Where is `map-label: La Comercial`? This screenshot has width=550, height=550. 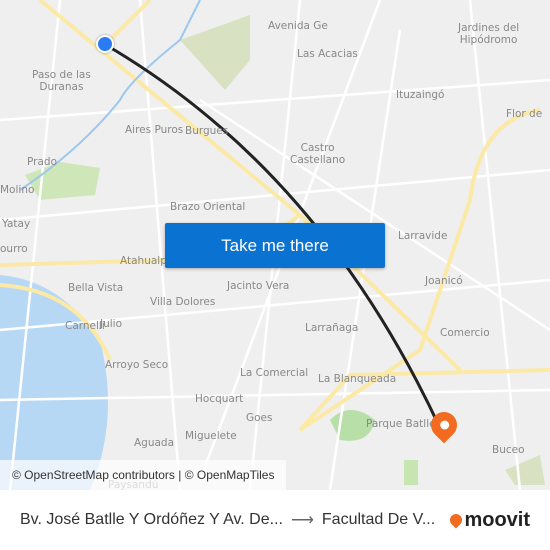 map-label: La Comercial is located at coordinates (274, 373).